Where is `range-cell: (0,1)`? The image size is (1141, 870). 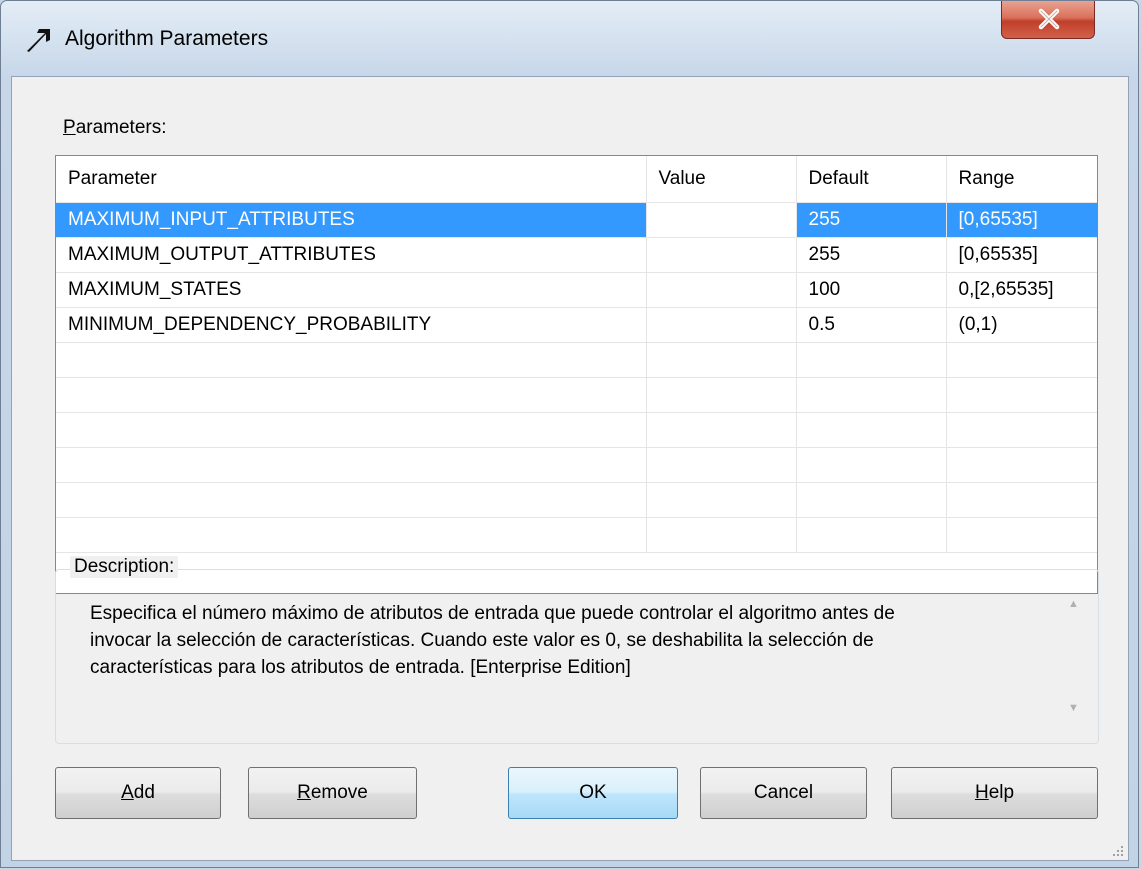
range-cell: (0,1) is located at coordinates (1021, 325).